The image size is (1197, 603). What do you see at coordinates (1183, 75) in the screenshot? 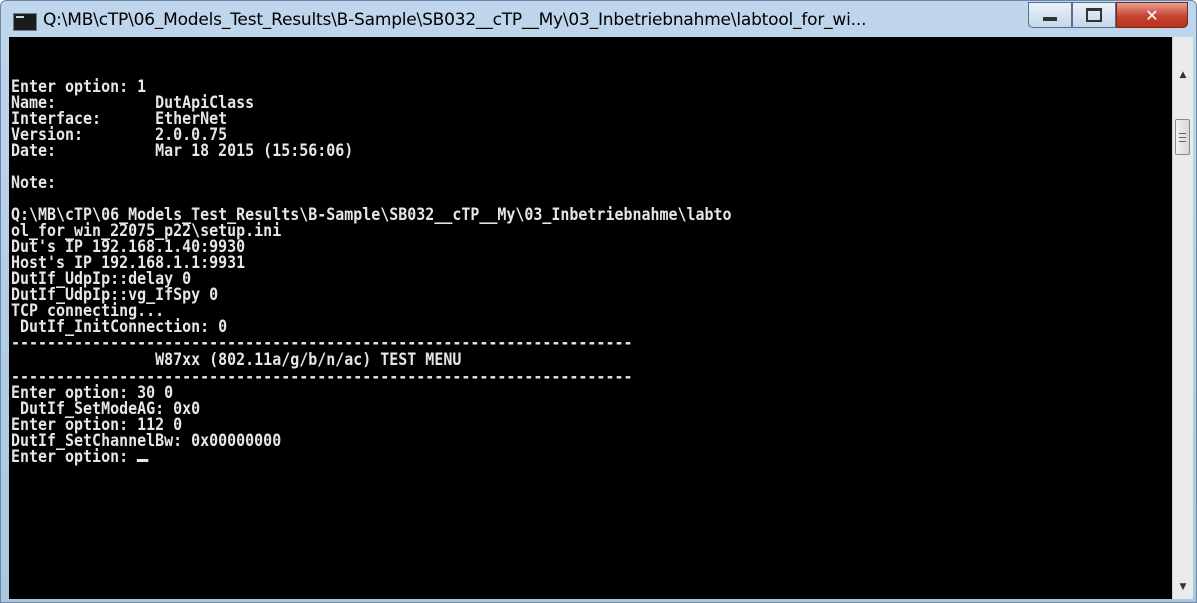
I see `scroll-up-icon: ▲` at bounding box center [1183, 75].